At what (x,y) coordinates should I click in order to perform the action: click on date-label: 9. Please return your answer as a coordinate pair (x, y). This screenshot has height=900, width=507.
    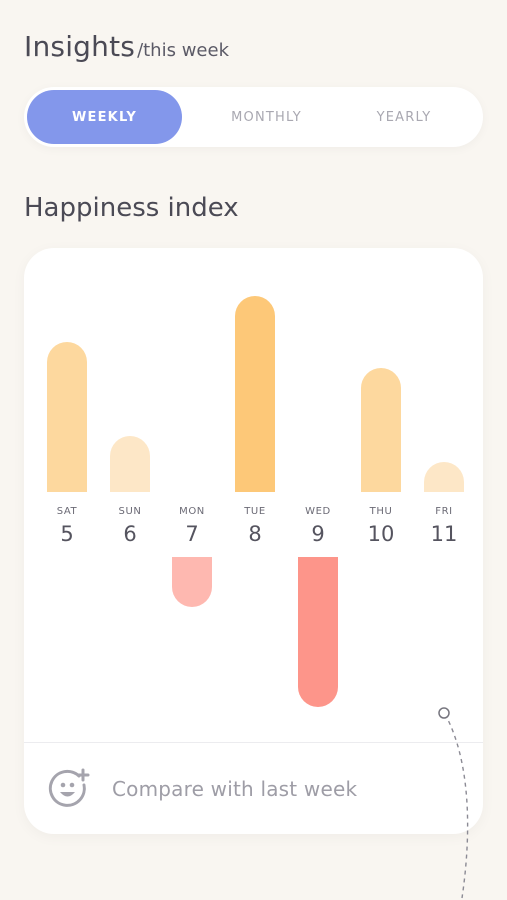
    Looking at the image, I should click on (317, 534).